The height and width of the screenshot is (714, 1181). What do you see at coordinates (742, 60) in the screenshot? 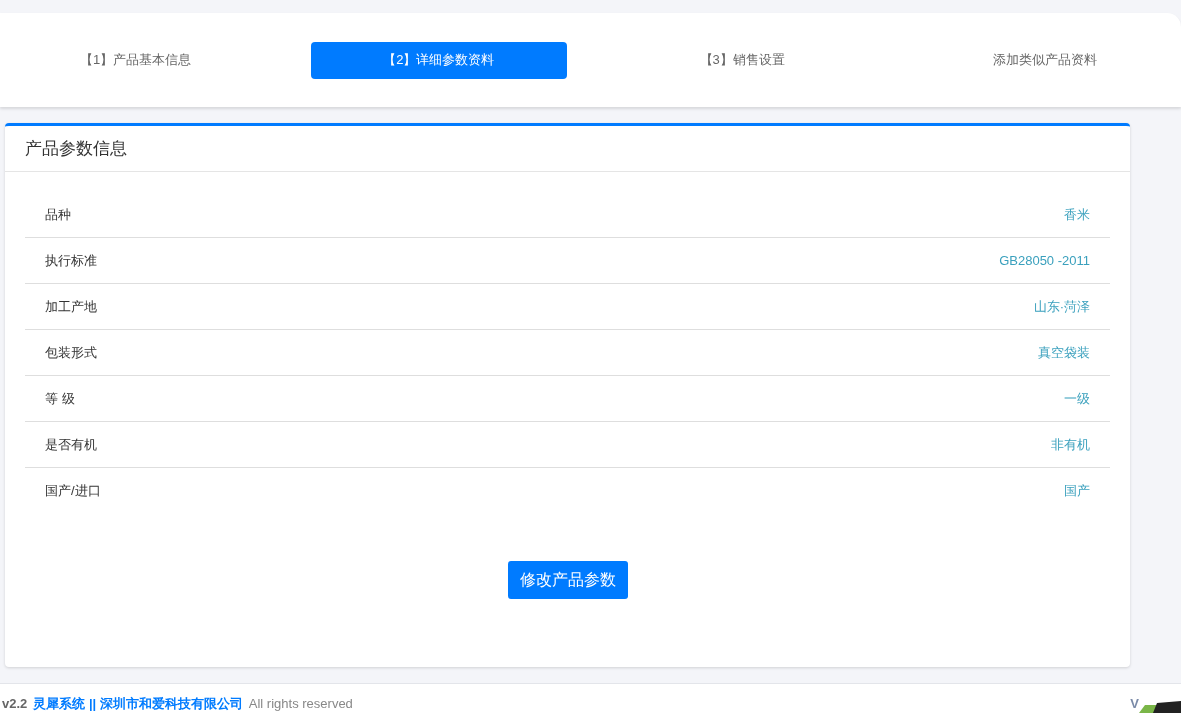
I see `step-tab: 【3】销售设置` at bounding box center [742, 60].